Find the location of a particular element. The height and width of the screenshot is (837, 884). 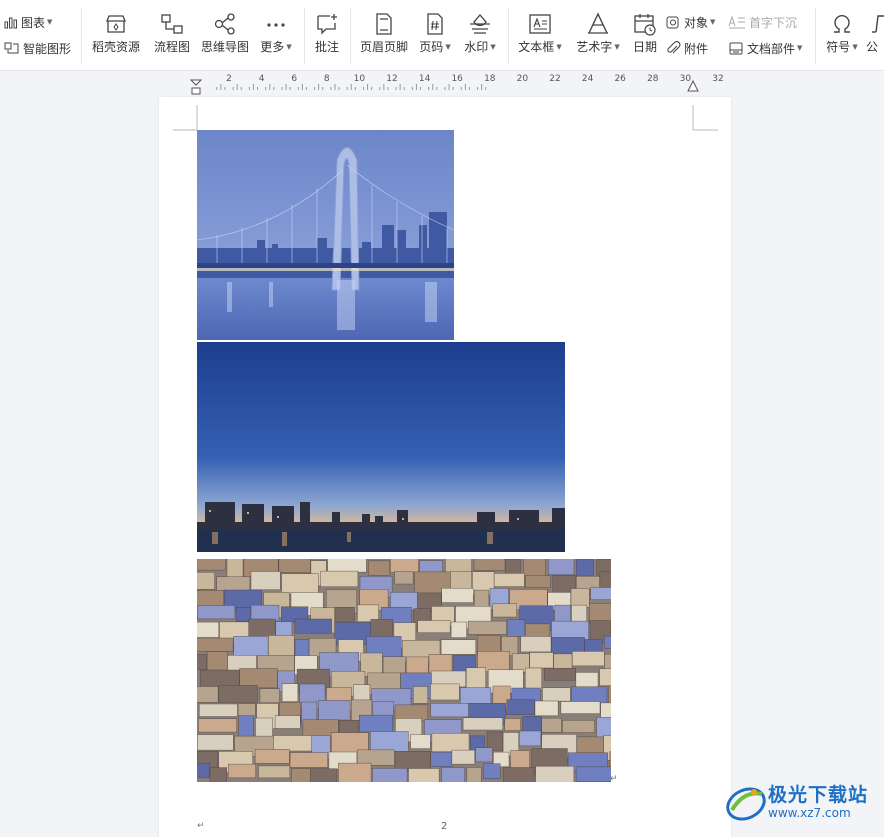

indent-marker-icon is located at coordinates (196, 87).